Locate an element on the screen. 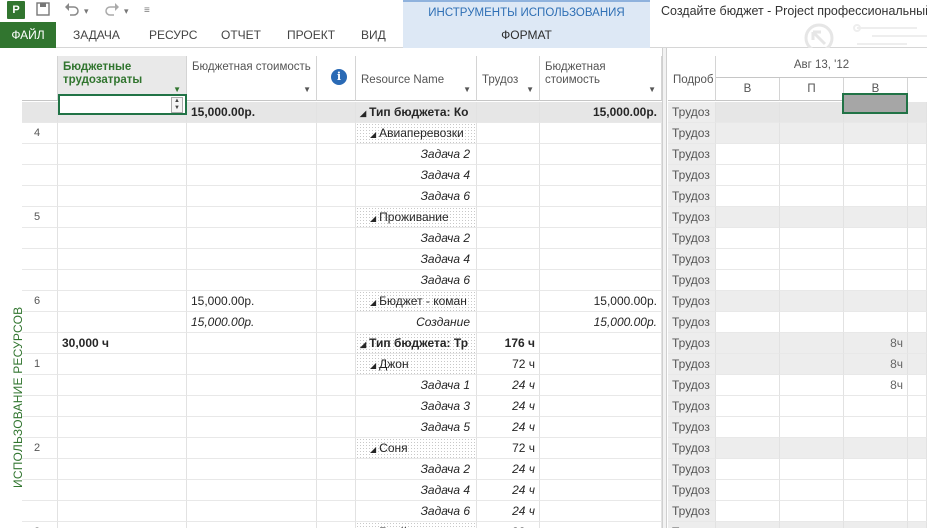 The image size is (927, 528). timeline-selected-cell is located at coordinates (875, 103).